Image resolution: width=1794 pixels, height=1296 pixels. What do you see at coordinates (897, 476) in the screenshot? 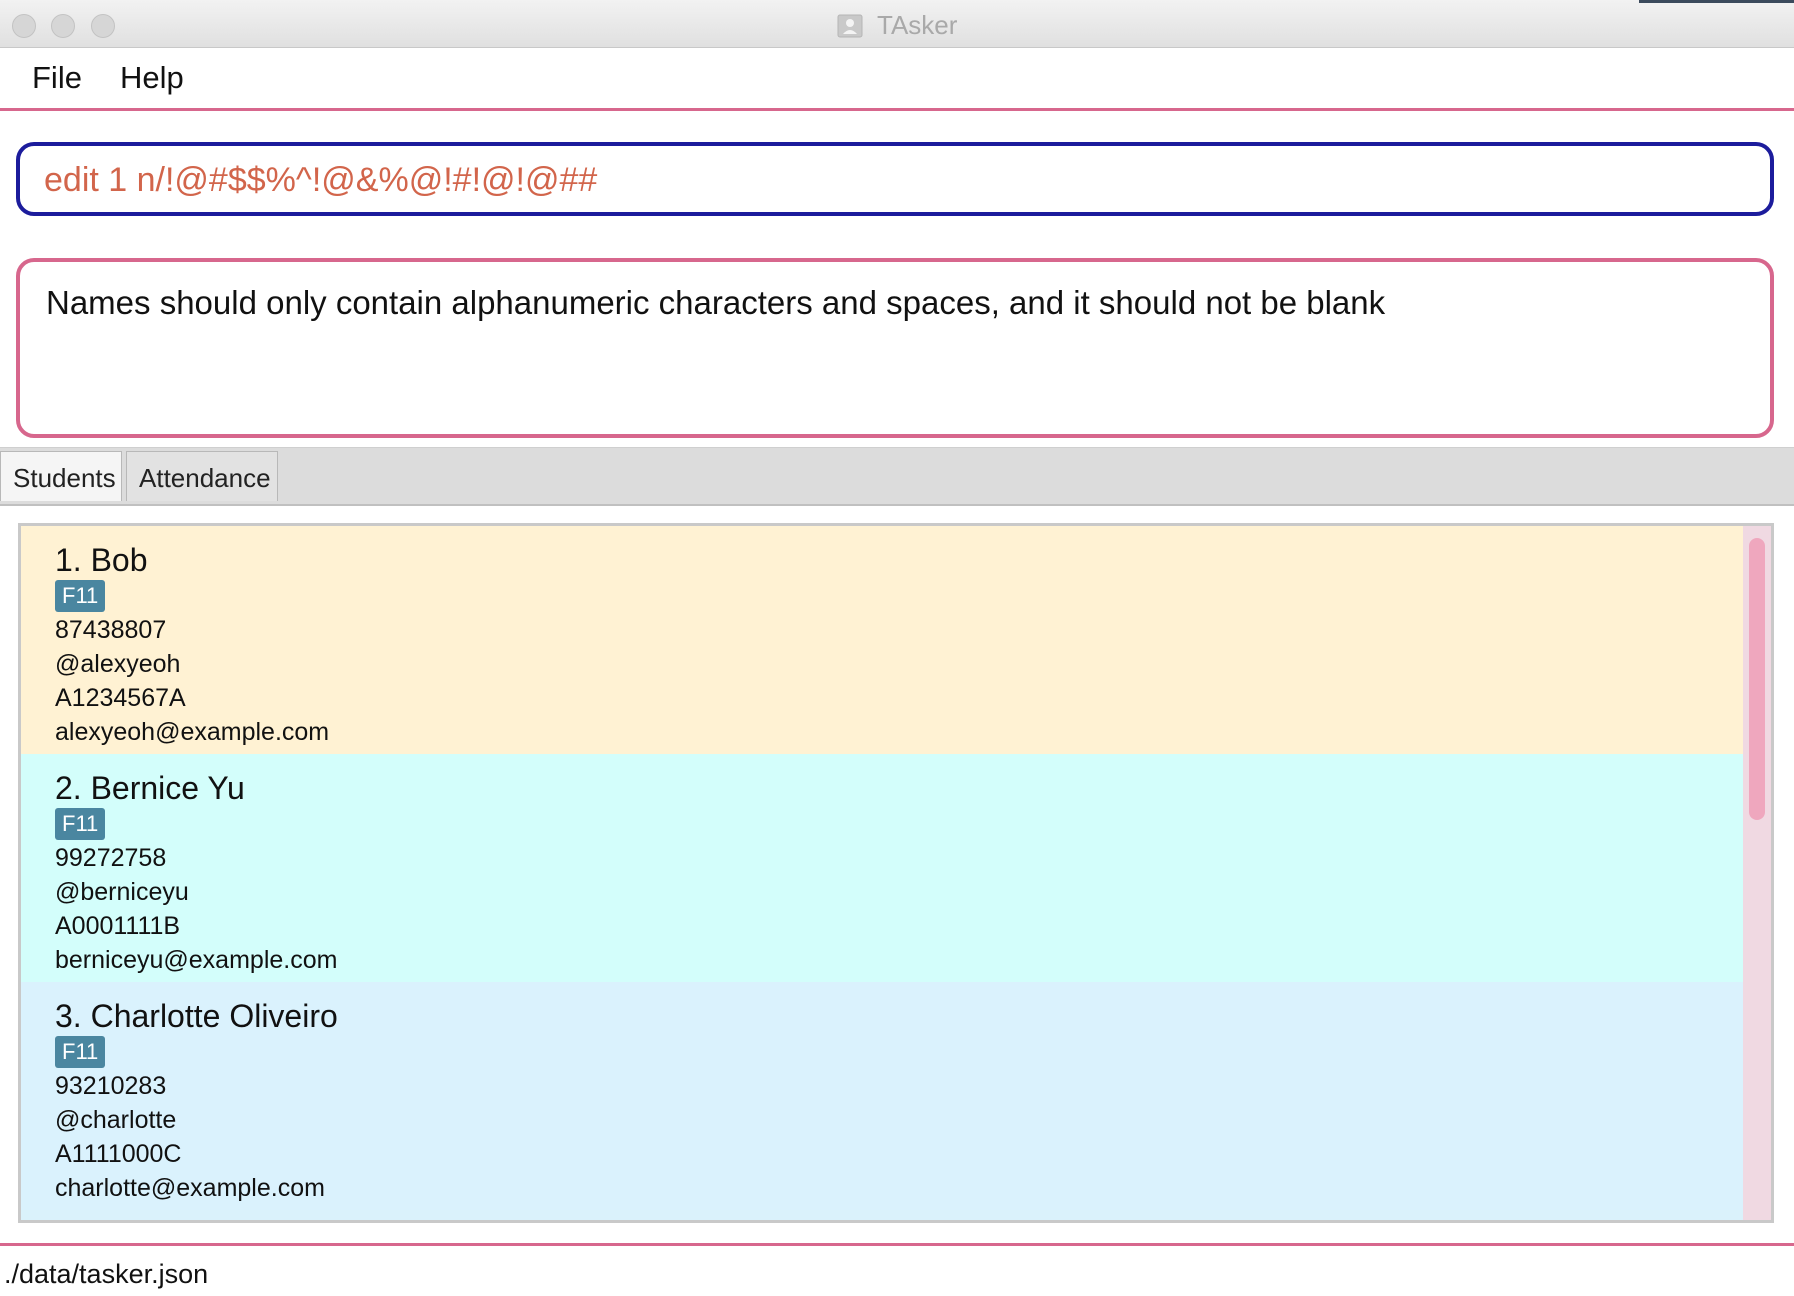
I see `tab-bar: Students Attendance` at bounding box center [897, 476].